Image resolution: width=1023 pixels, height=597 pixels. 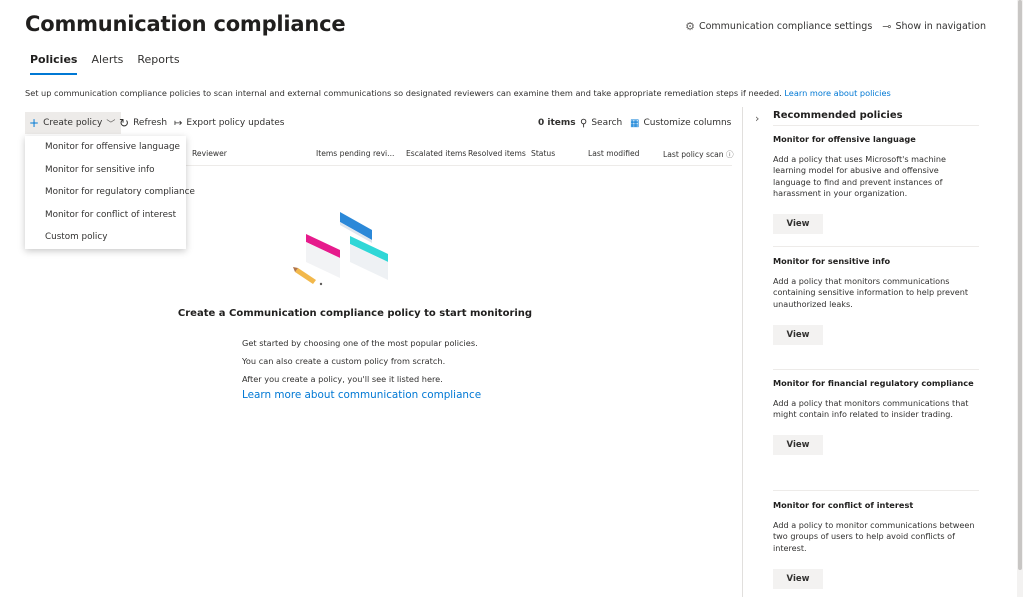 What do you see at coordinates (730, 154) in the screenshot?
I see `info-icon: ⓘ` at bounding box center [730, 154].